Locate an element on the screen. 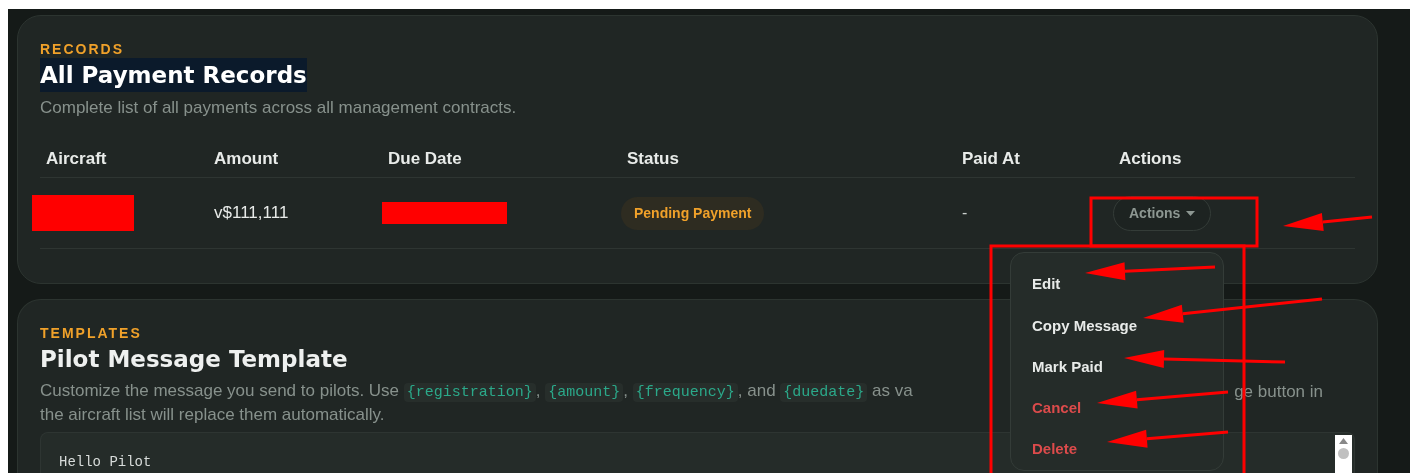  status-badge: Pending Payment is located at coordinates (693, 213).